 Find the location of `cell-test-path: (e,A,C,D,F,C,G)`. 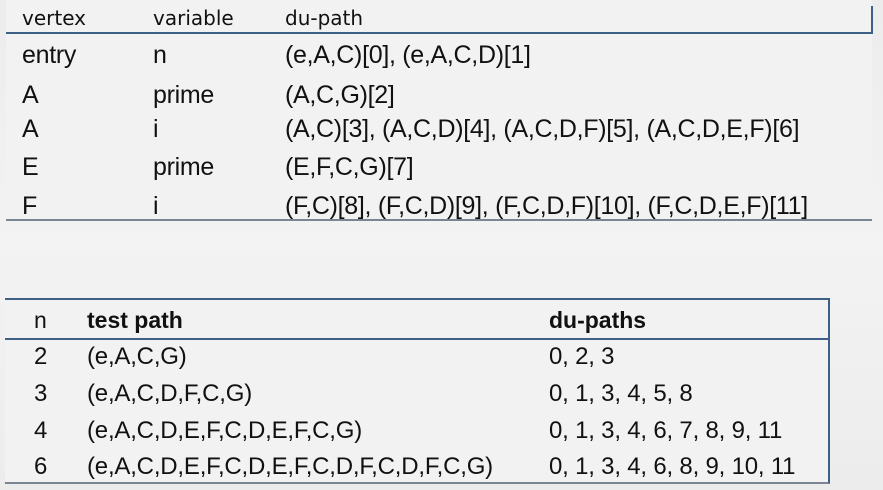

cell-test-path: (e,A,C,D,F,C,G) is located at coordinates (170, 393).